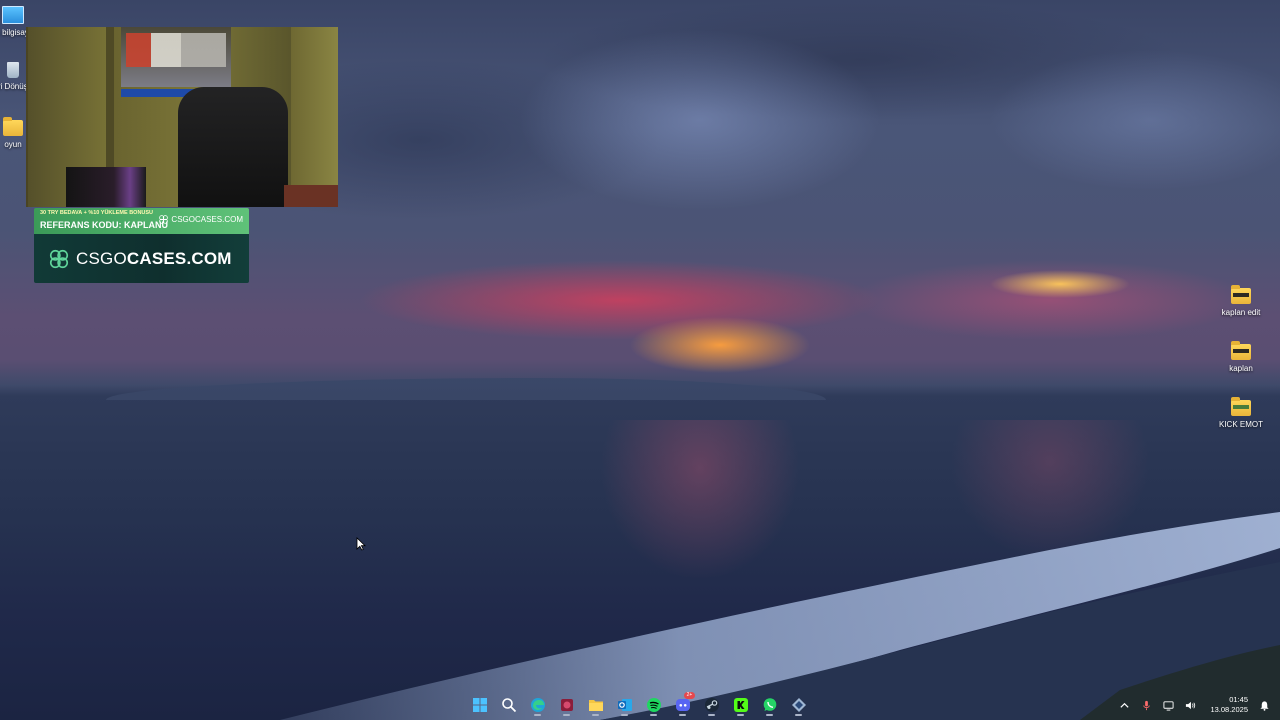 The image size is (1280, 720). I want to click on edge-icon, so click(537, 704).